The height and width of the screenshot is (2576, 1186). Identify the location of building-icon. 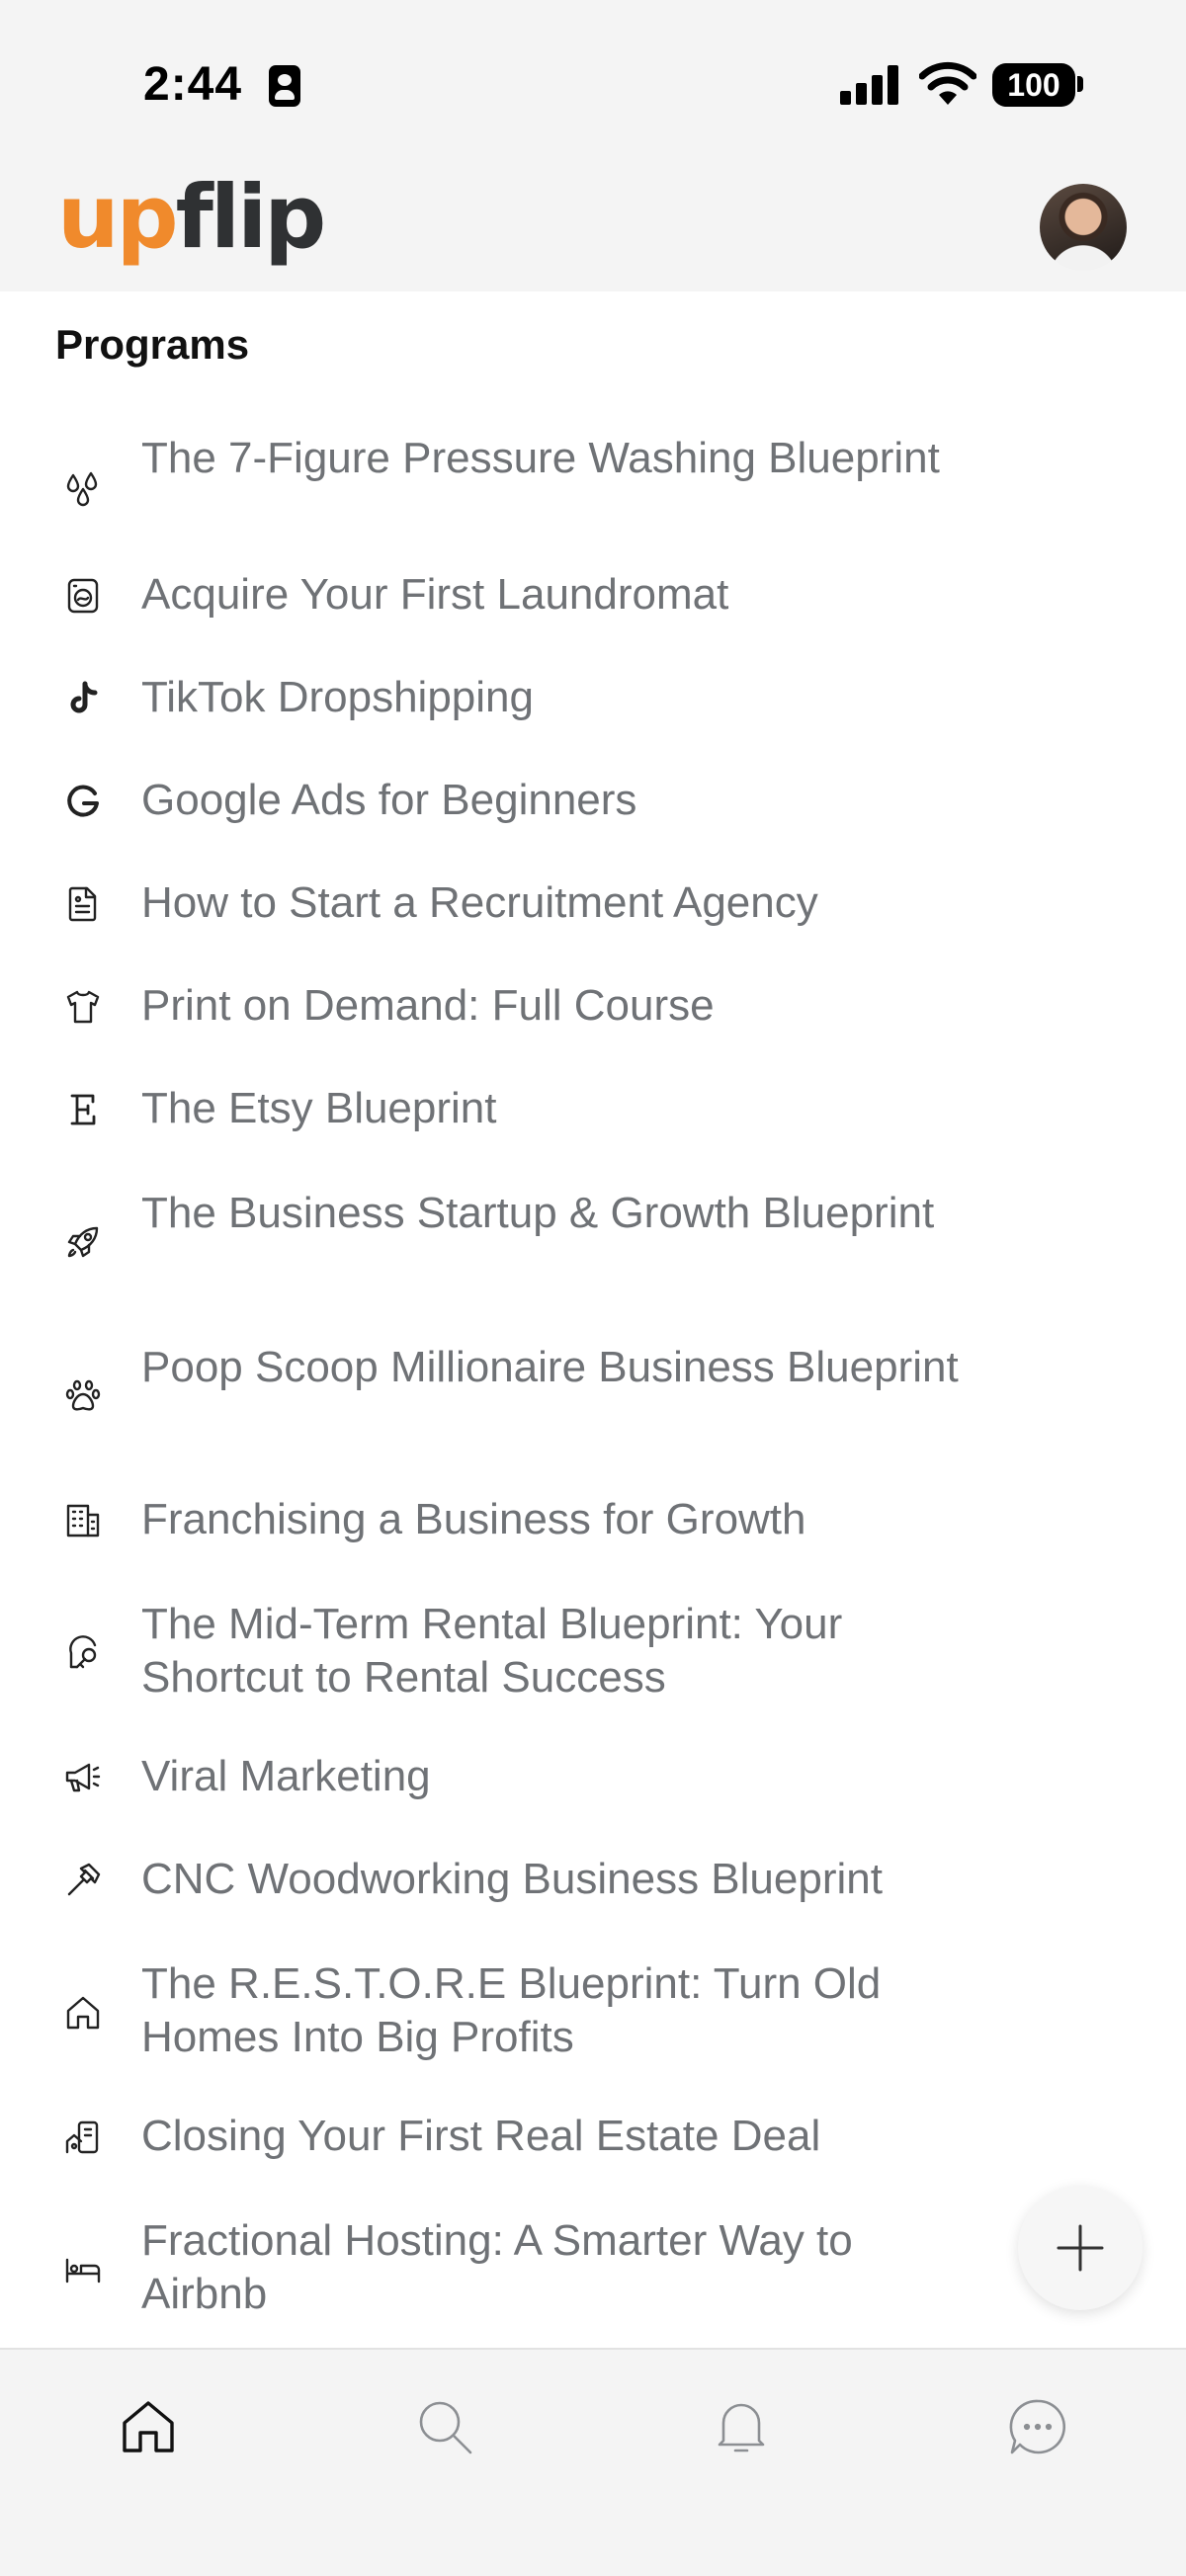
(83, 1520).